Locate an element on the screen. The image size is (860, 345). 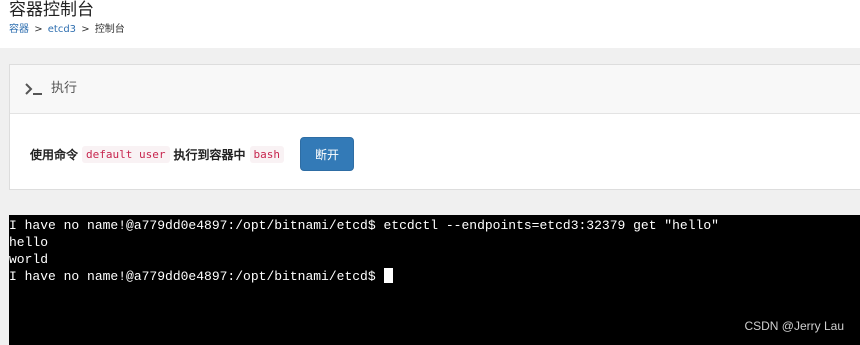
breadcrumb-link-containers: 容器 is located at coordinates (19, 29).